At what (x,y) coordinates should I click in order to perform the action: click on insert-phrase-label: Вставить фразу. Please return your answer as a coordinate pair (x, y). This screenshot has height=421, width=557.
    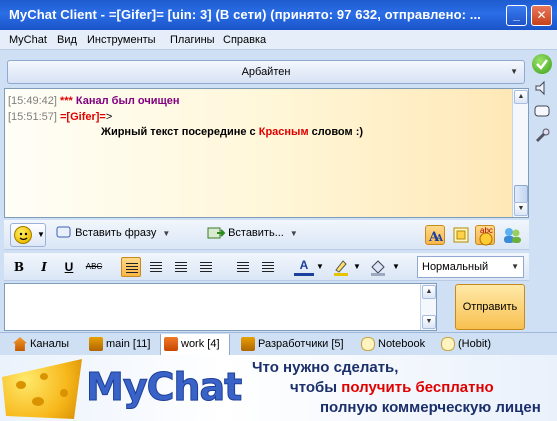
    Looking at the image, I should click on (116, 232).